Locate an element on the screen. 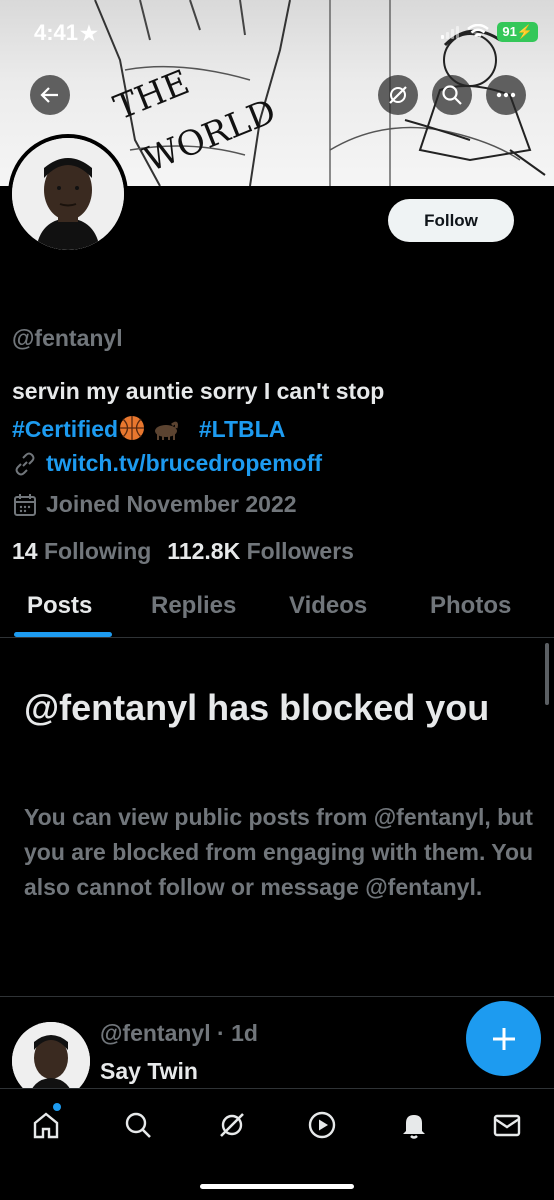 Image resolution: width=554 pixels, height=1200 pixels. mail-icon is located at coordinates (507, 1125).